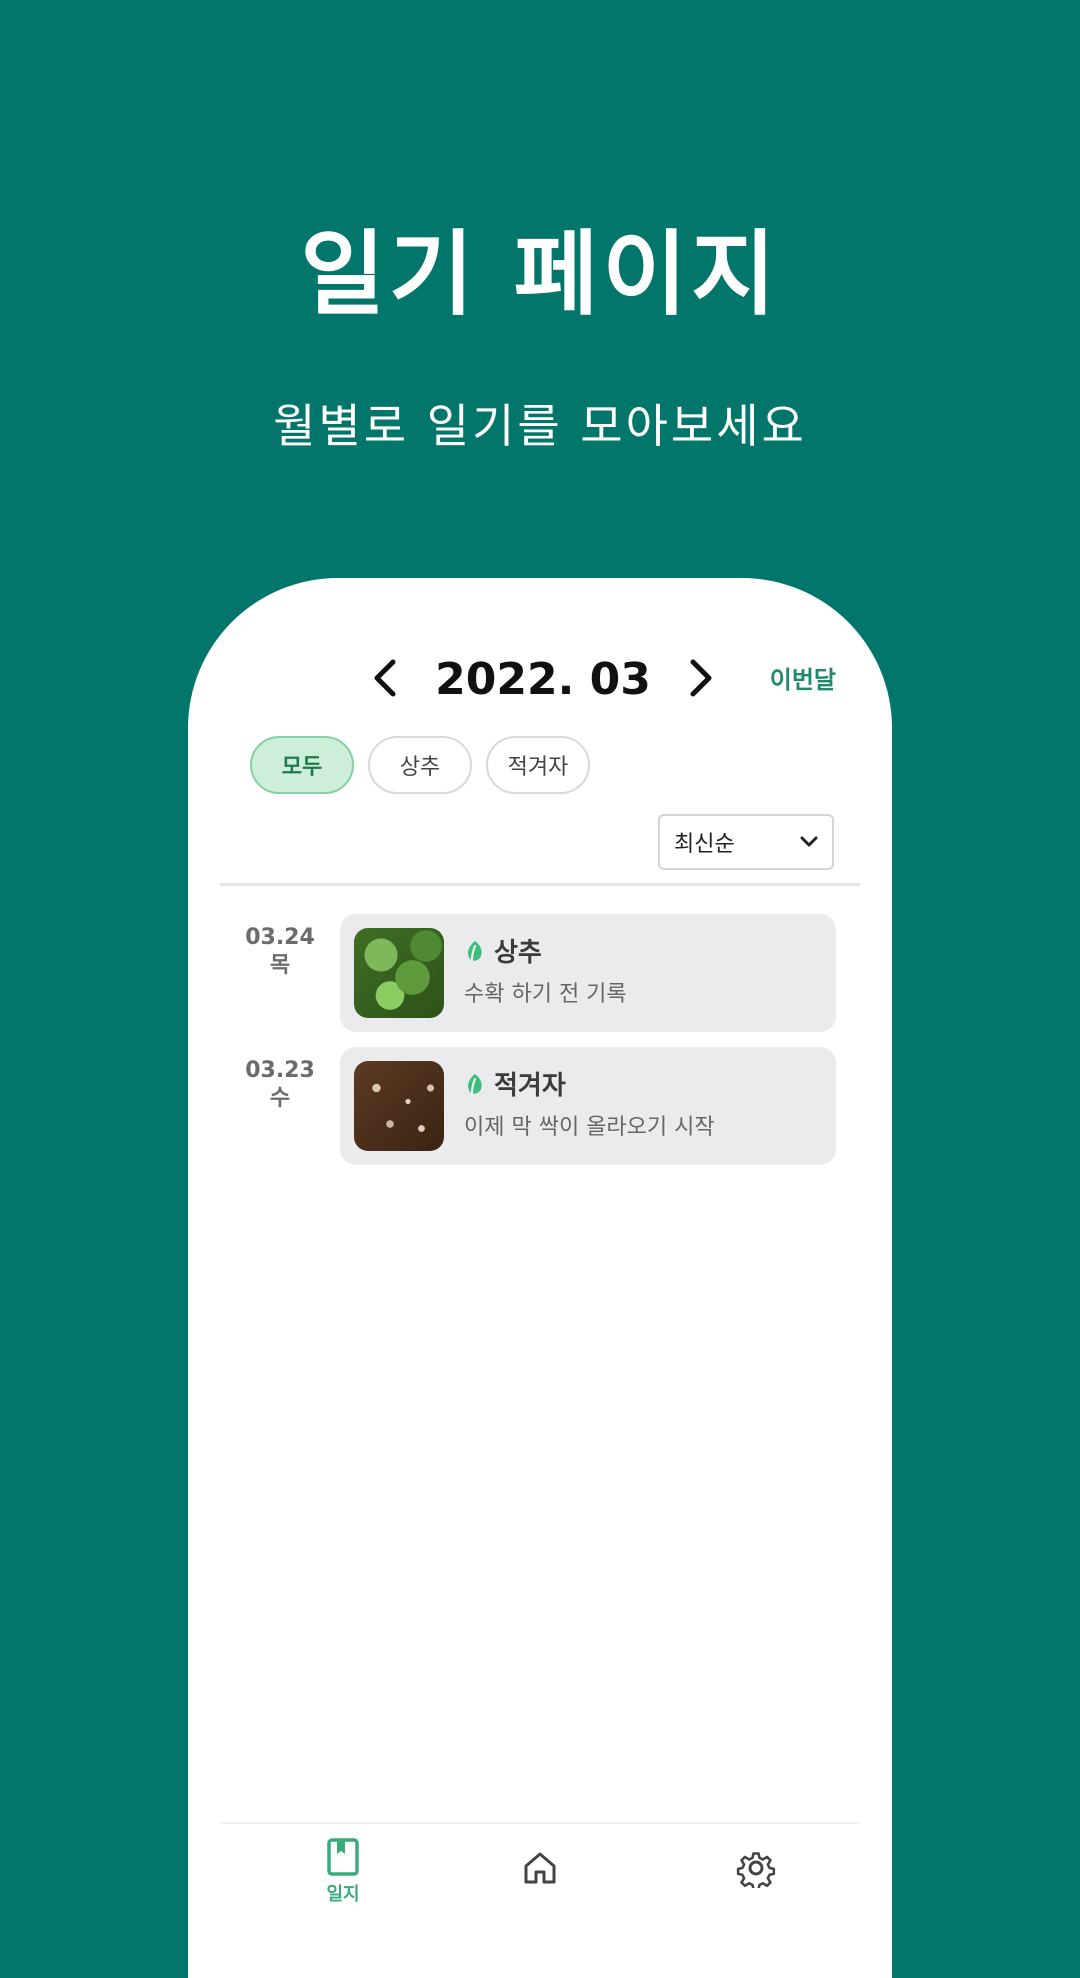 The width and height of the screenshot is (1080, 1978). I want to click on entry-weekday: 수, so click(280, 1098).